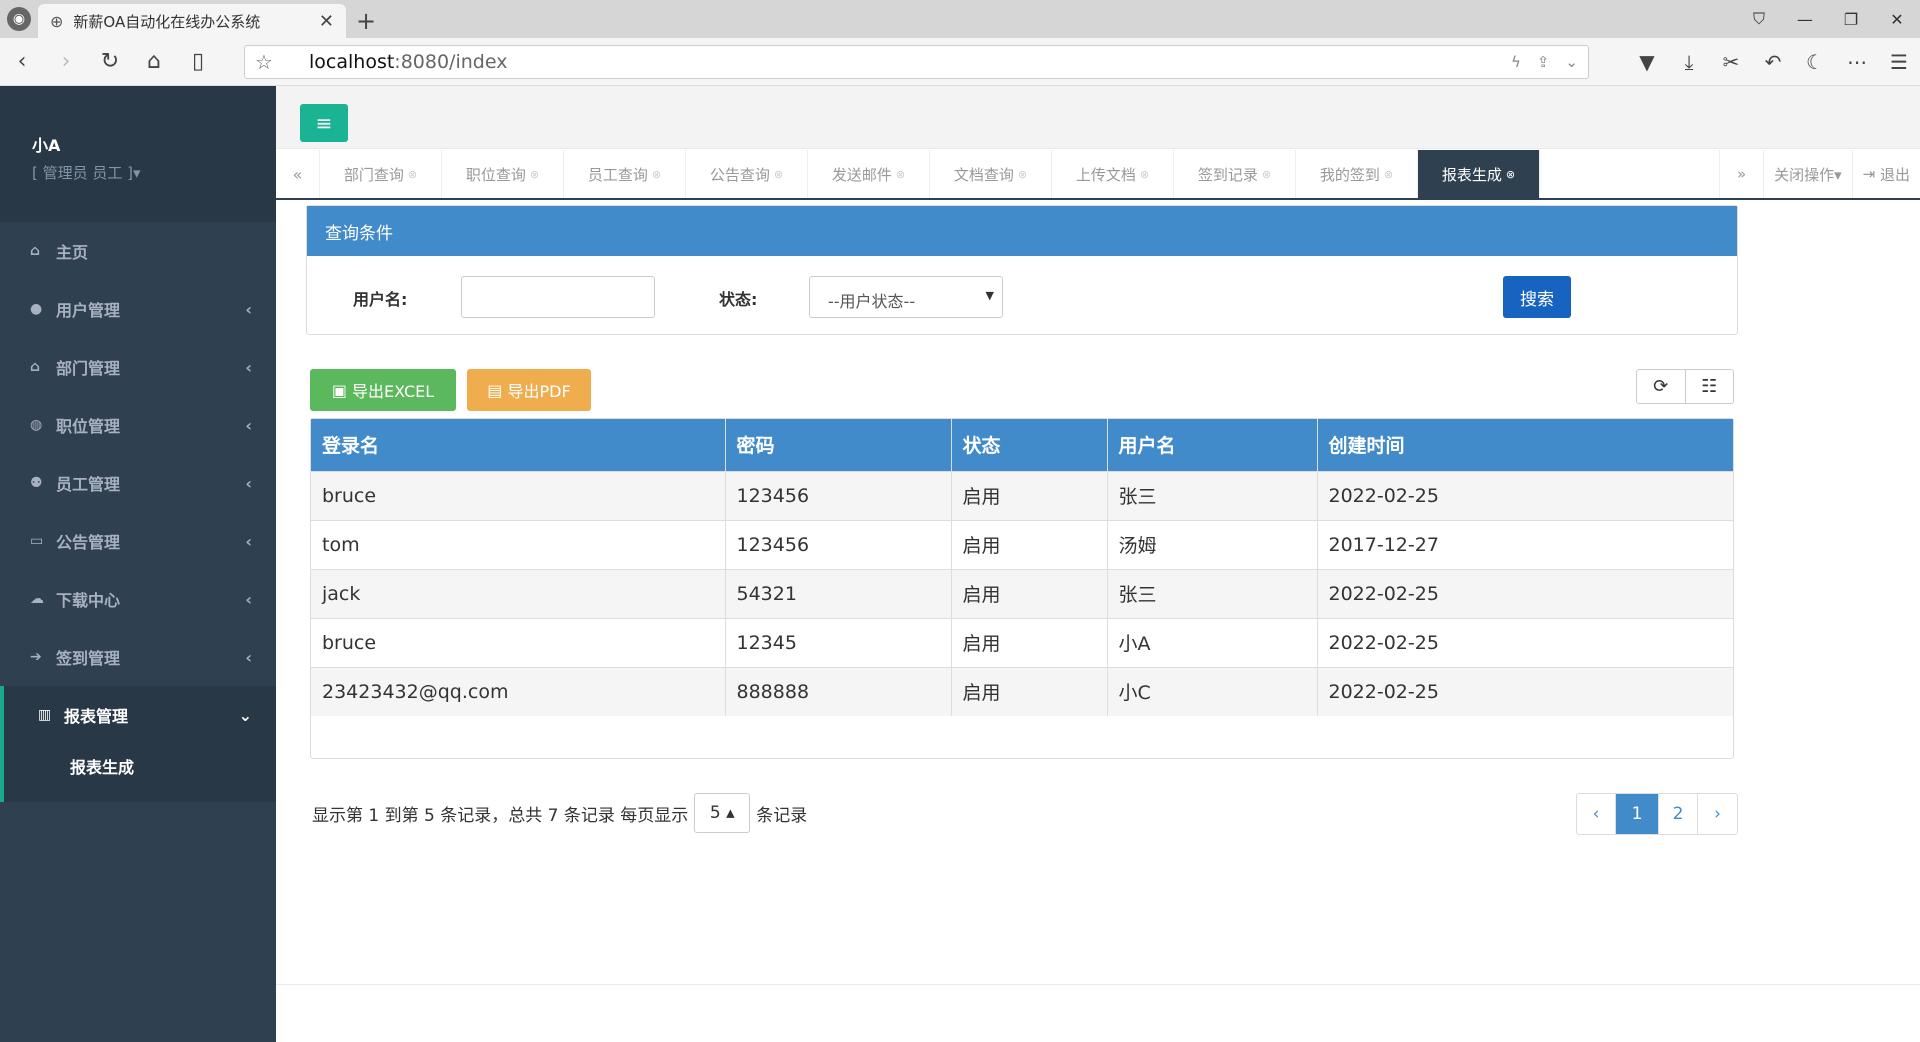  I want to click on address-bar: ☆ localhost:8080/index ϟ ⇪ ⌄, so click(916, 62).